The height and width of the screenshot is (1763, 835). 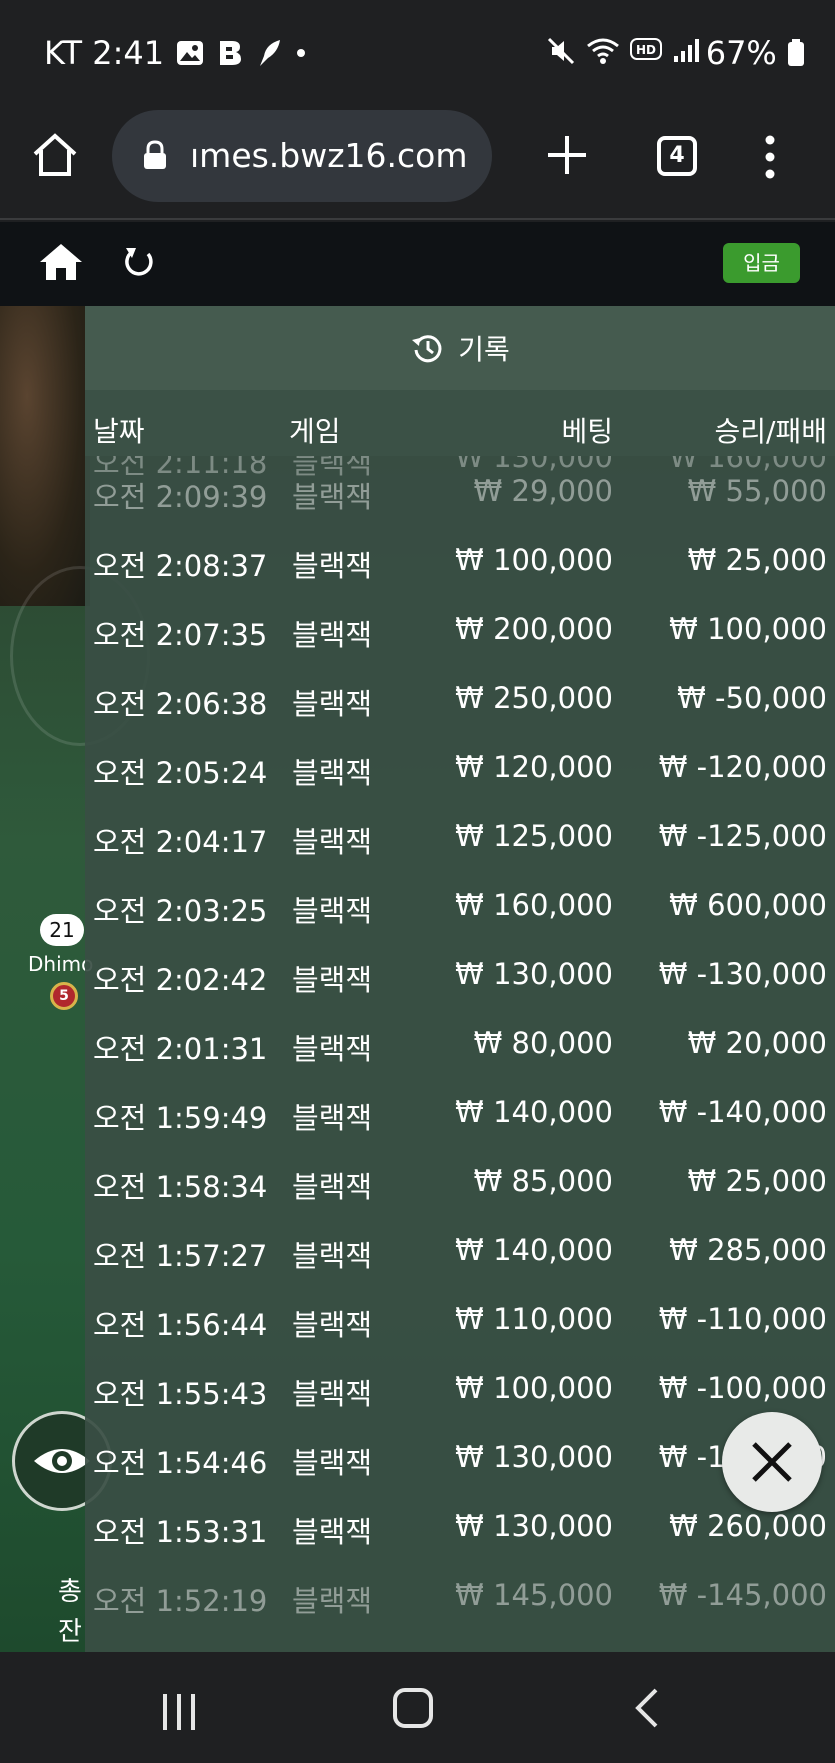 I want to click on address-bar: ımes.bwz16.com, so click(x=302, y=156).